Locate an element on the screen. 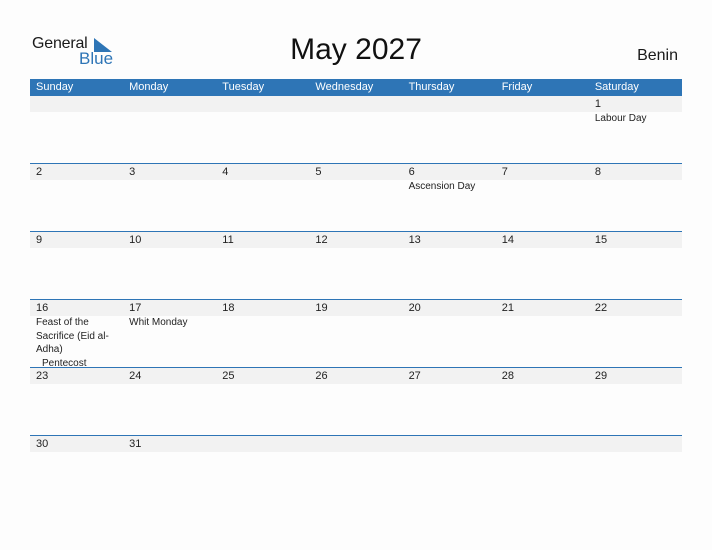 Image resolution: width=712 pixels, height=550 pixels. day-cell: 12 is located at coordinates (355, 240).